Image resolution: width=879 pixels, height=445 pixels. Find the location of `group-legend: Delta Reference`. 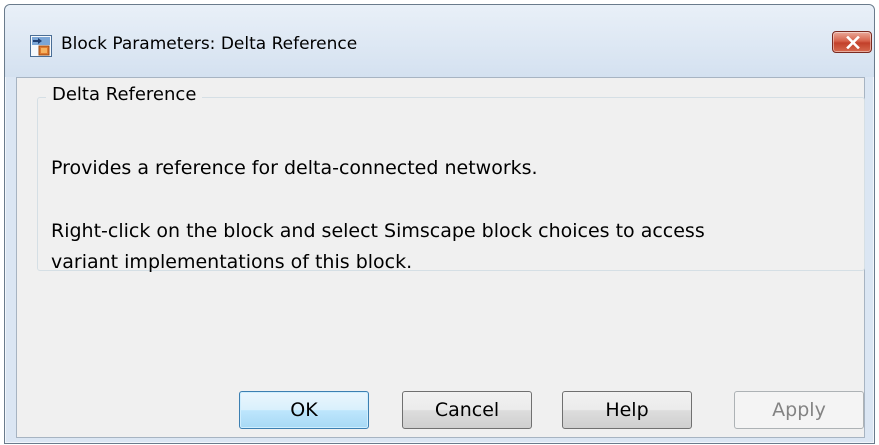

group-legend: Delta Reference is located at coordinates (124, 94).